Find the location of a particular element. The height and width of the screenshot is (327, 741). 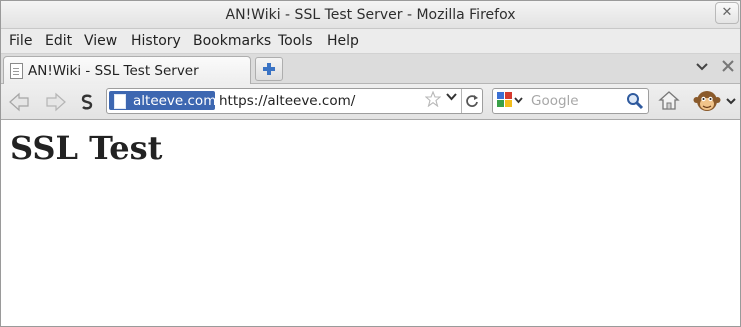

tab-active: AN!Wiki - SSL Test Server is located at coordinates (127, 70).